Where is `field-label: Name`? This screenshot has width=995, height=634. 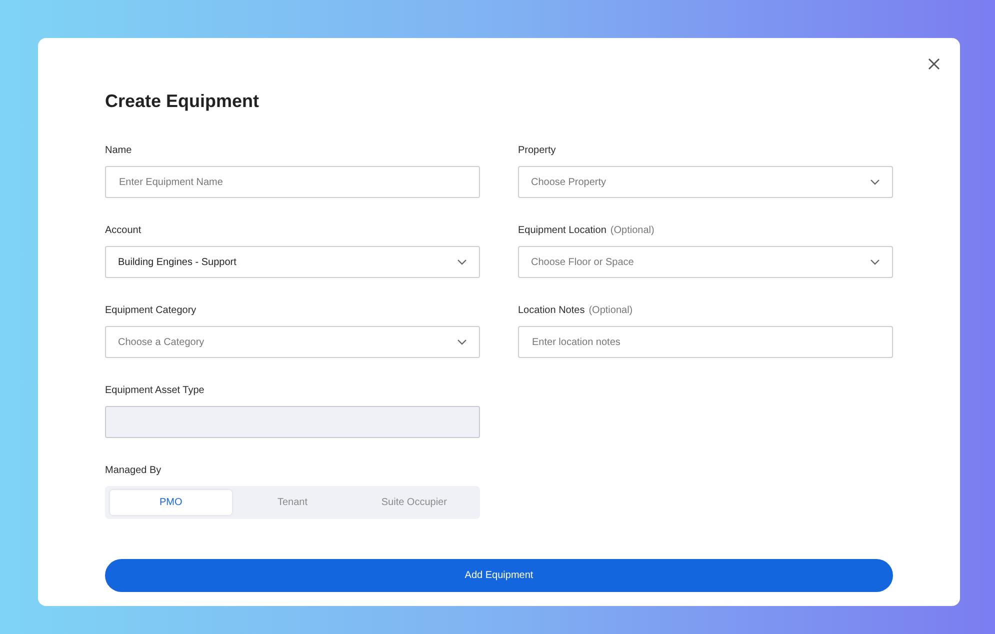
field-label: Name is located at coordinates (118, 150).